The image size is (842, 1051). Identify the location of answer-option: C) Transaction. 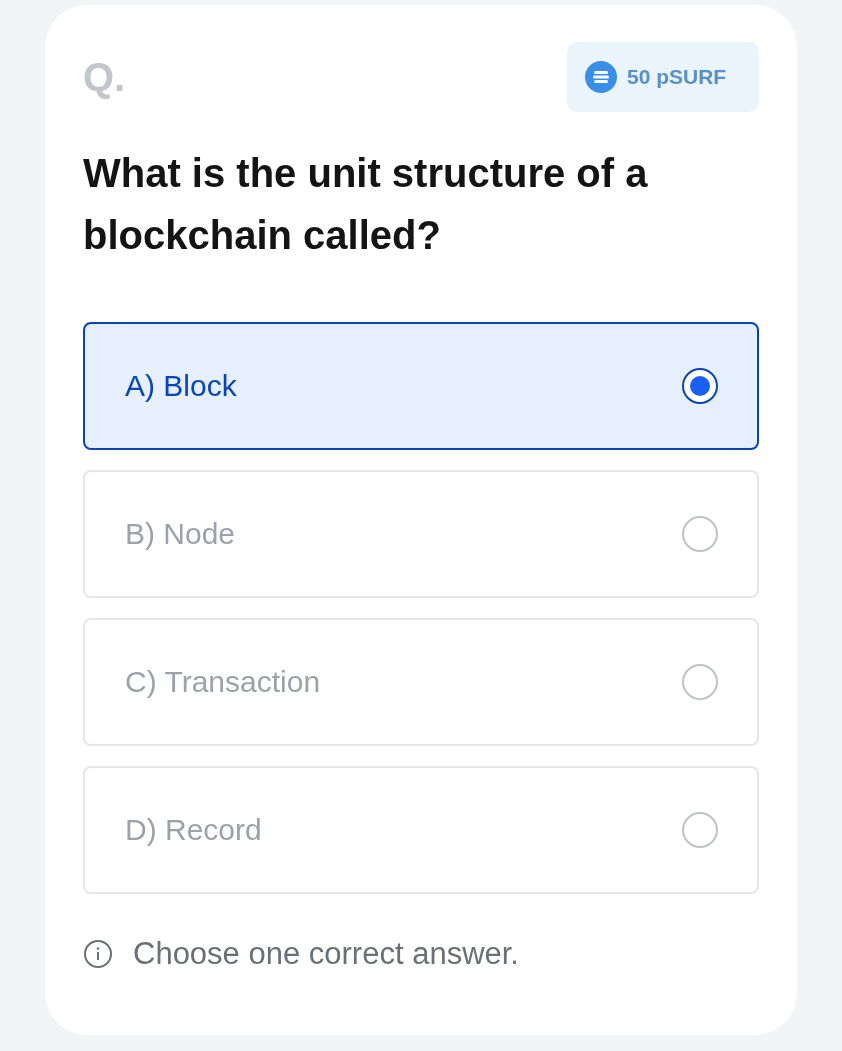
(421, 682).